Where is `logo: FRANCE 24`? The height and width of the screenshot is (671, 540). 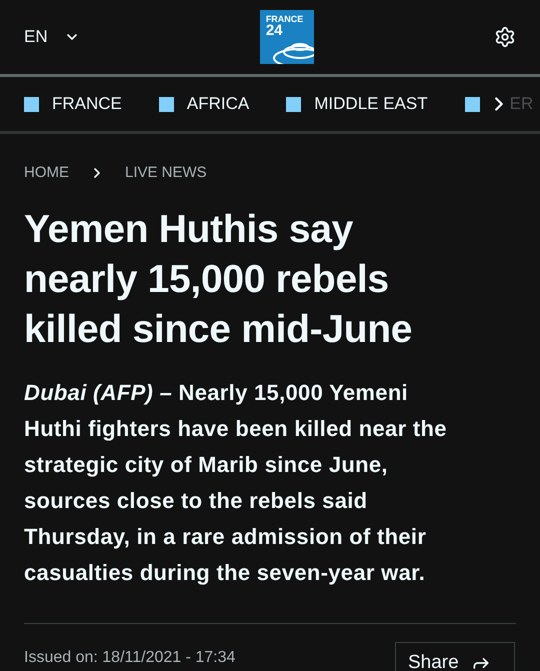 logo: FRANCE 24 is located at coordinates (287, 37).